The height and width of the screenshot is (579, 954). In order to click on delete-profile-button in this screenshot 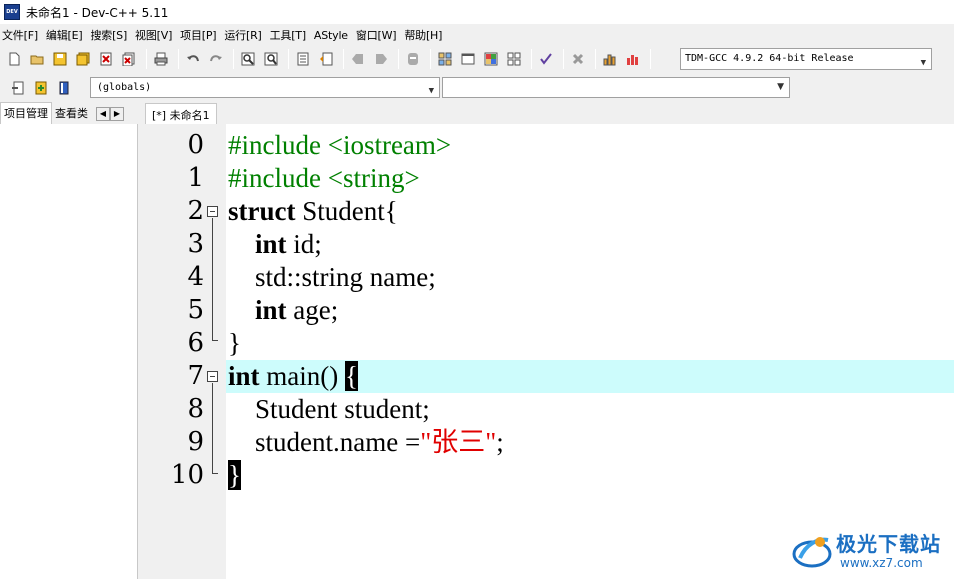, I will do `click(633, 59)`.